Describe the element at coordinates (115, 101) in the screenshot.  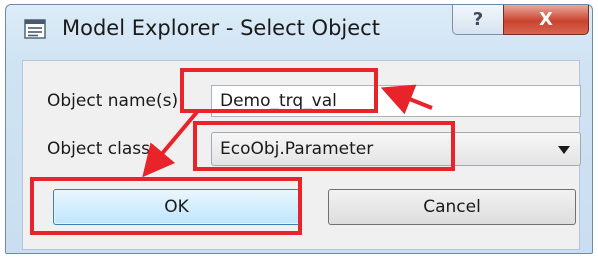
I see `object-name-label: Object name(s):` at that location.